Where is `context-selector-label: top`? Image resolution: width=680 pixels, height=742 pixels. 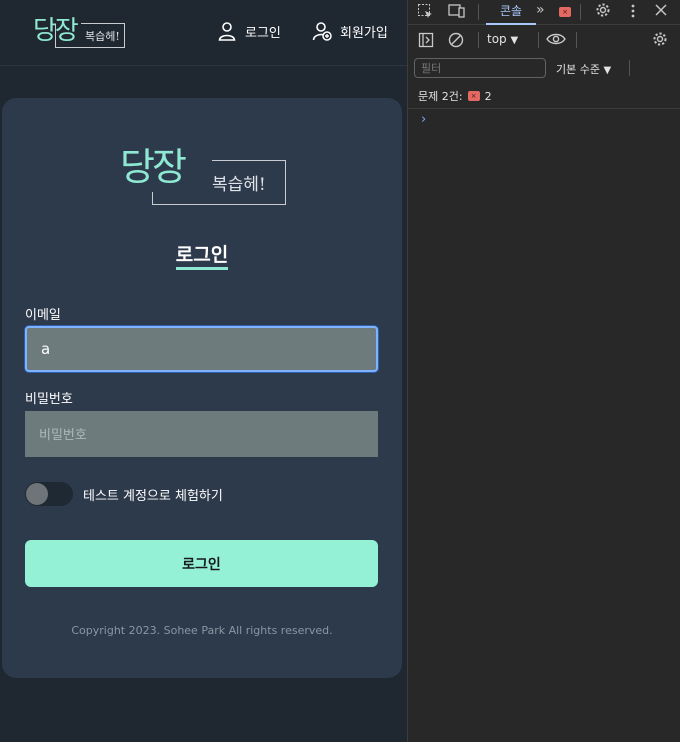
context-selector-label: top is located at coordinates (497, 39).